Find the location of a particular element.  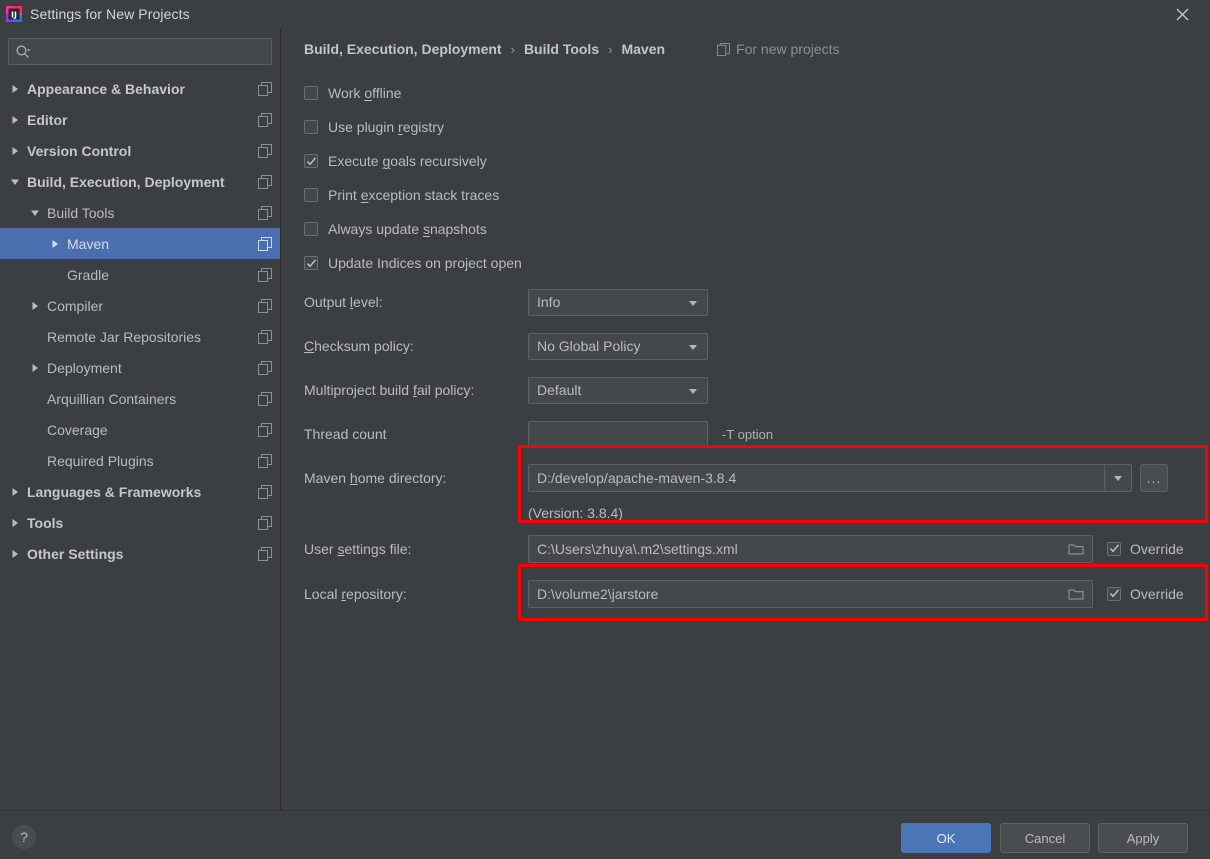

checkbox-row-print-exception-stack-traces: Print exception stack traces is located at coordinates (757, 195).